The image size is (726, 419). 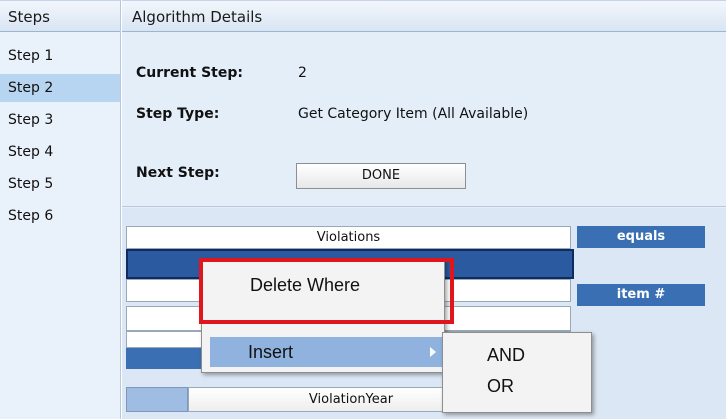 What do you see at coordinates (381, 176) in the screenshot?
I see `next-step-button: DONE` at bounding box center [381, 176].